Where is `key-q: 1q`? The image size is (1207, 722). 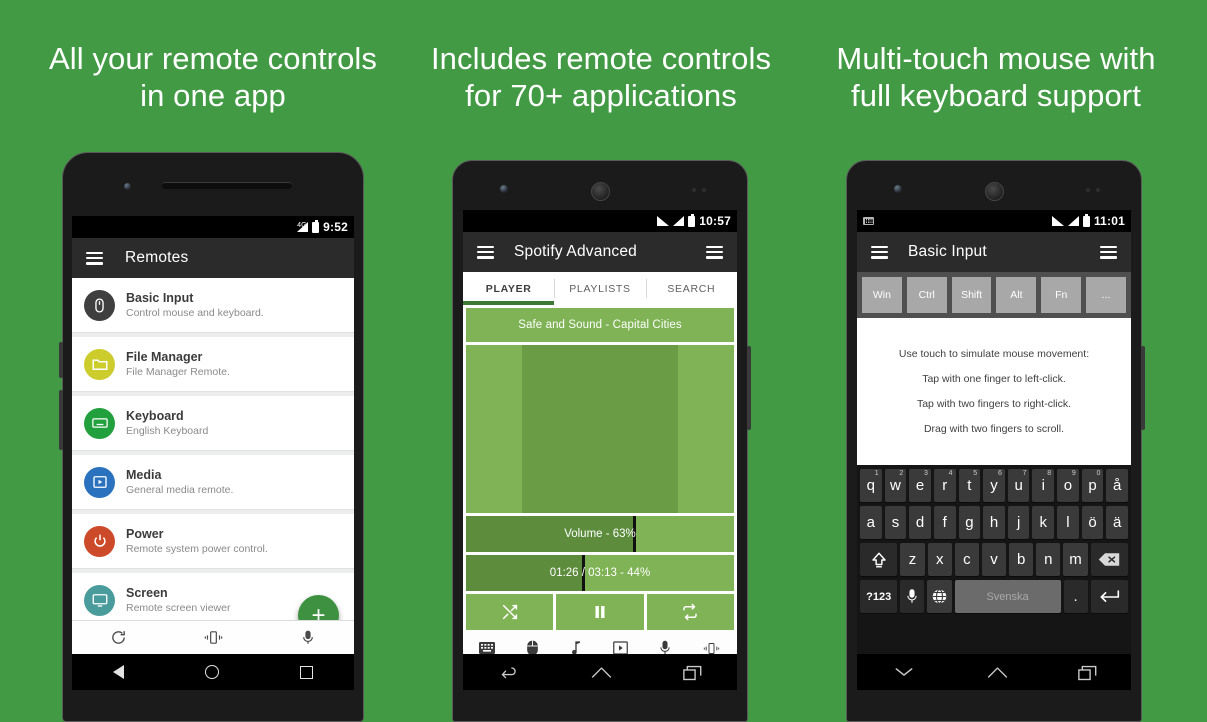 key-q: 1q is located at coordinates (871, 485).